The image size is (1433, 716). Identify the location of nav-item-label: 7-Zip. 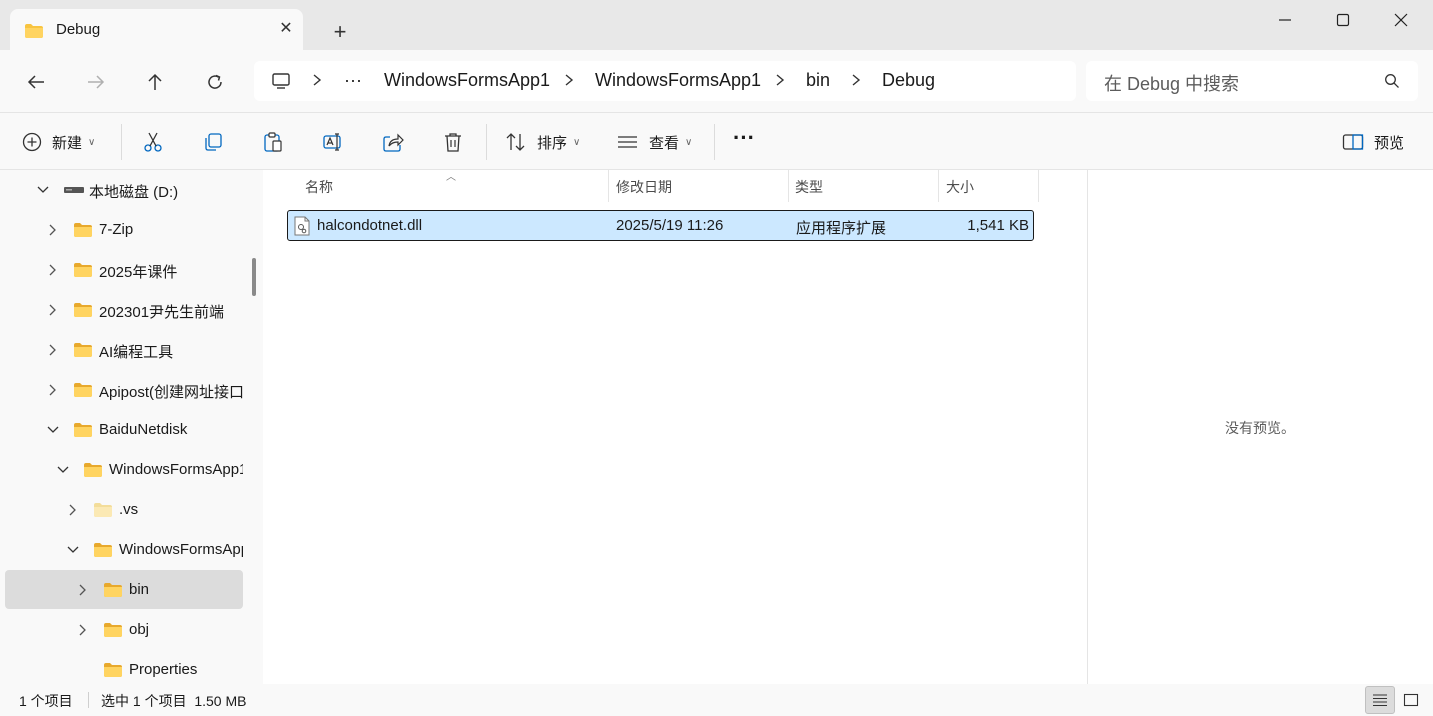
(116, 229).